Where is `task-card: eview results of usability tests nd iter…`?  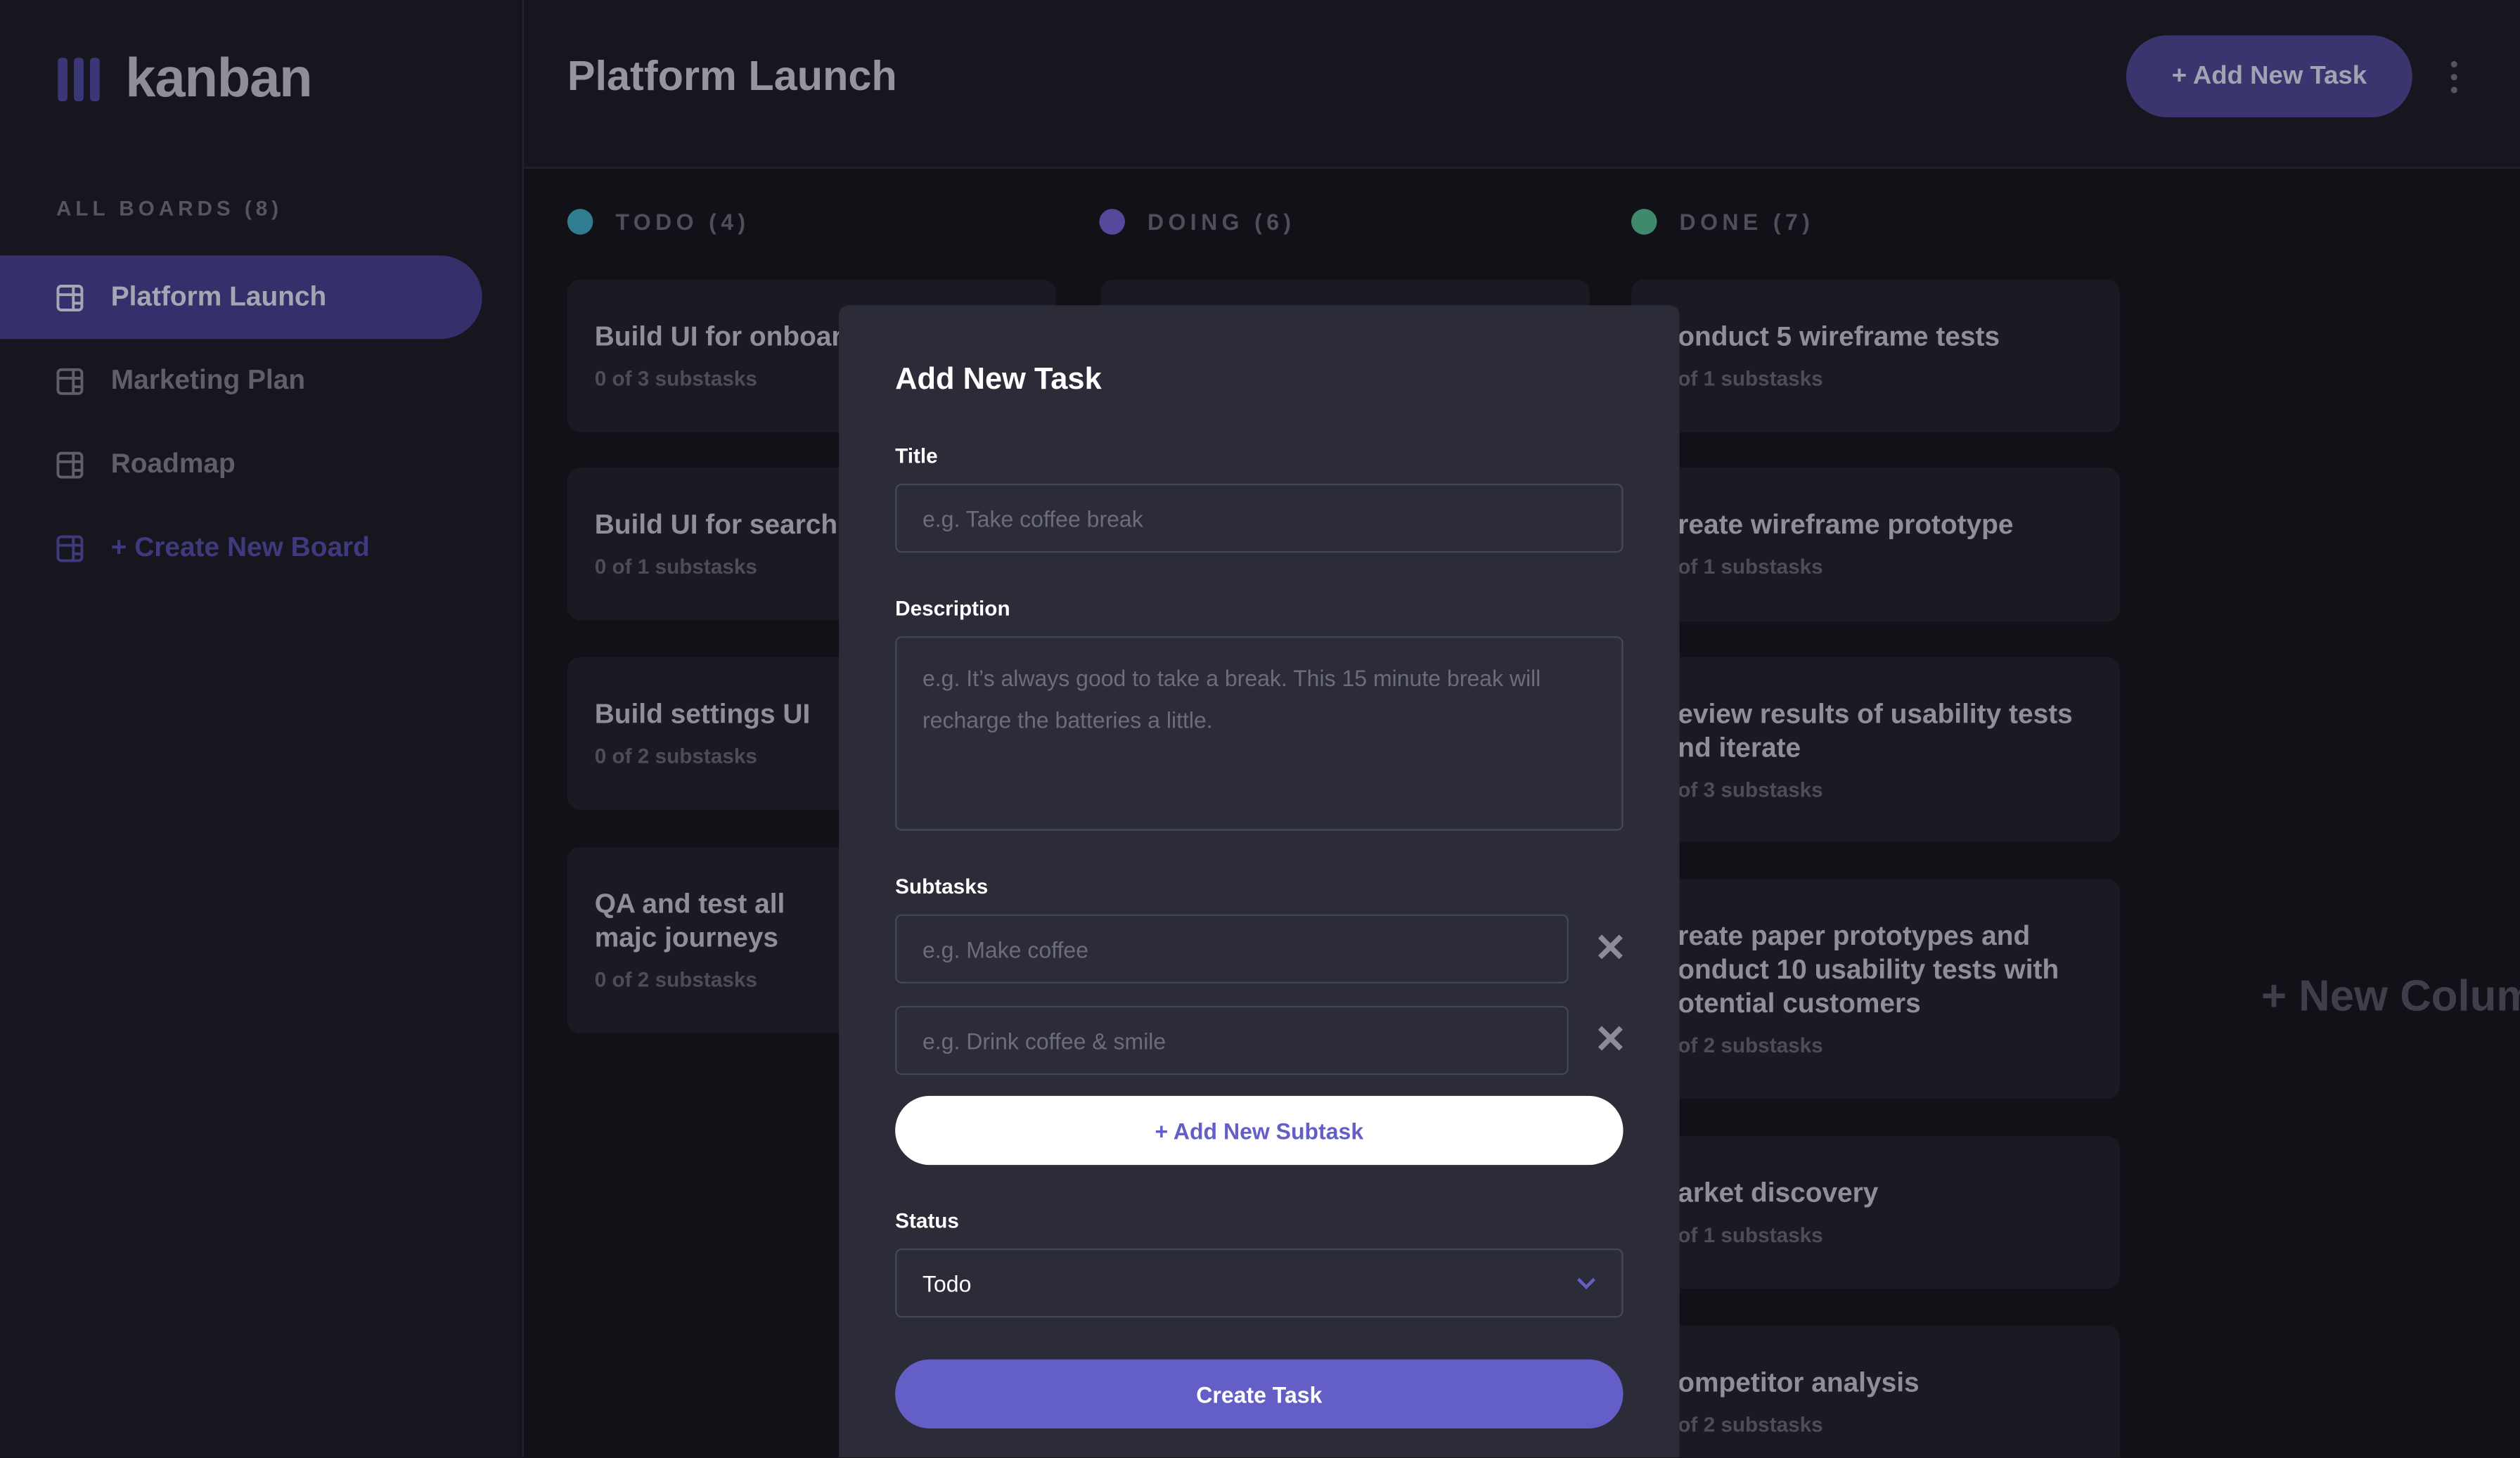 task-card: eview results of usability tests nd iter… is located at coordinates (1875, 749).